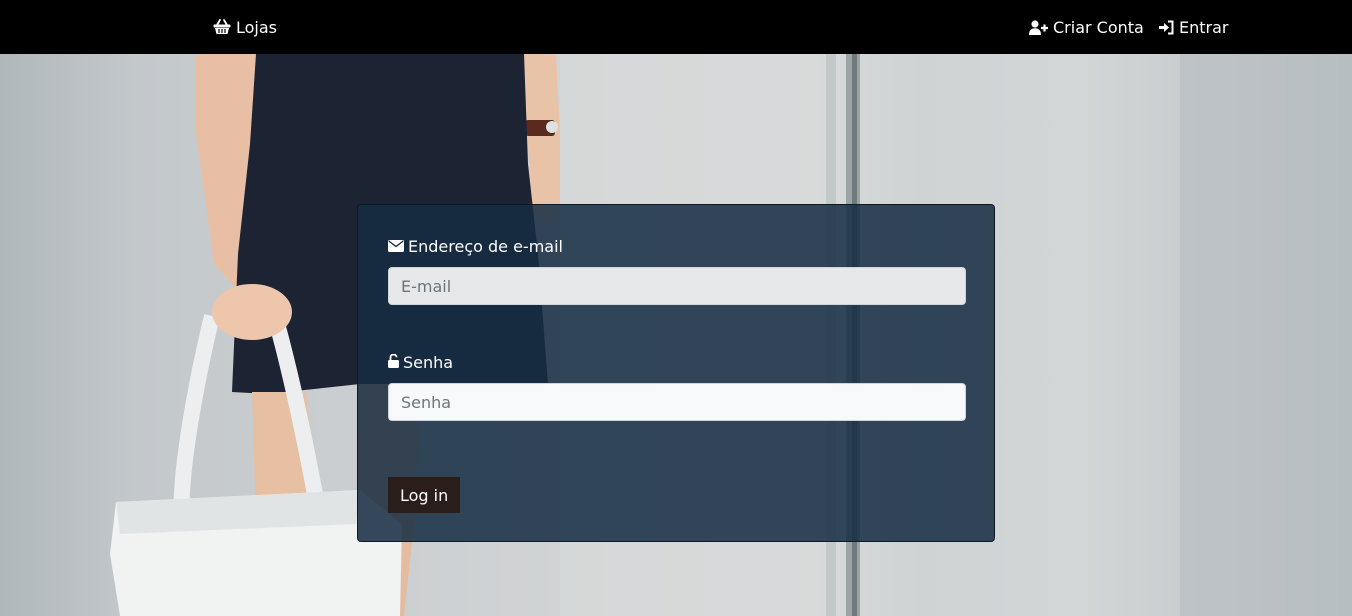  I want to click on password-input, so click(677, 402).